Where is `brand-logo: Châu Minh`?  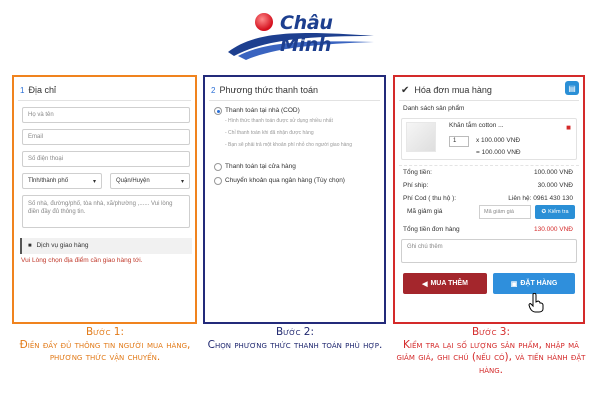 brand-logo: Châu Minh is located at coordinates (302, 34).